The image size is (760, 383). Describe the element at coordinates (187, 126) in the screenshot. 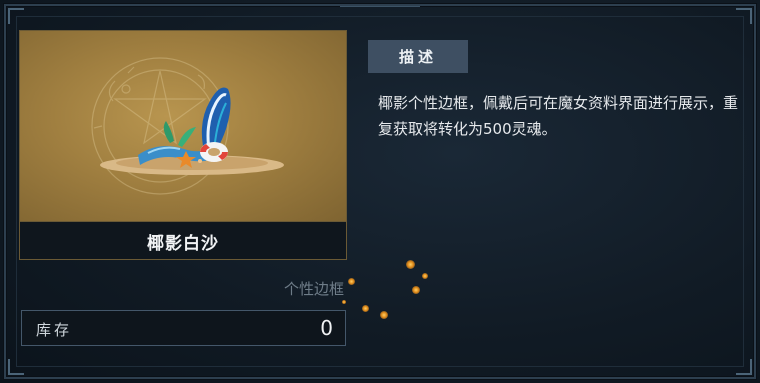

I see `item-illustration` at that location.